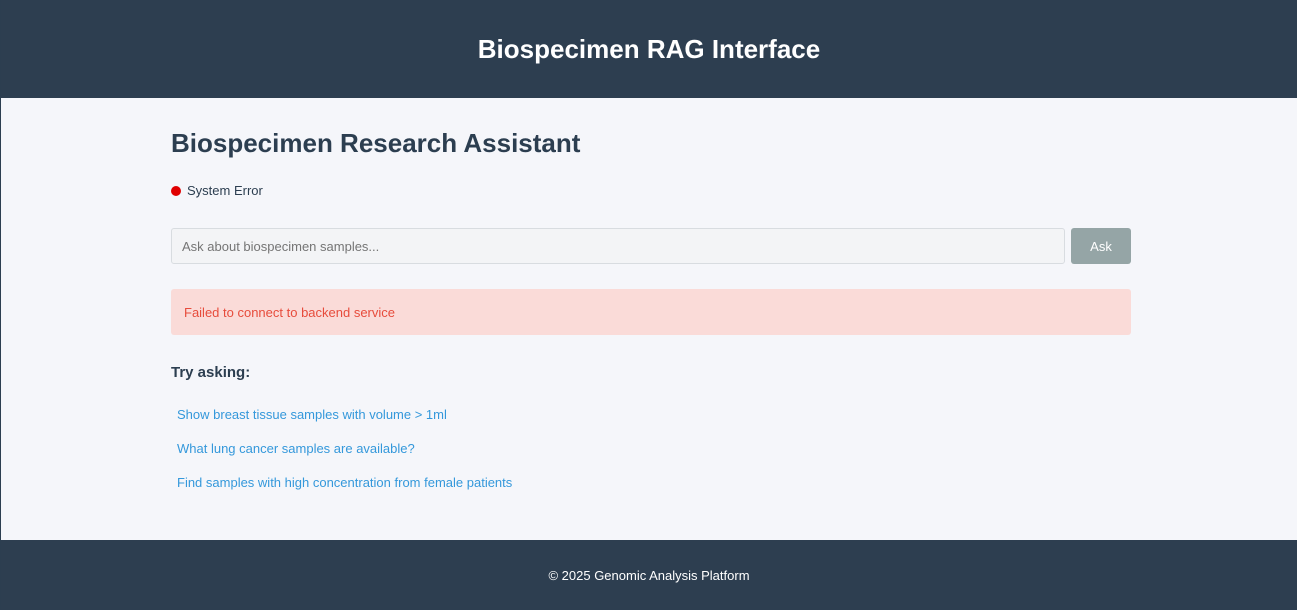 Image resolution: width=1297 pixels, height=610 pixels. Describe the element at coordinates (618, 246) in the screenshot. I see `query-input` at that location.